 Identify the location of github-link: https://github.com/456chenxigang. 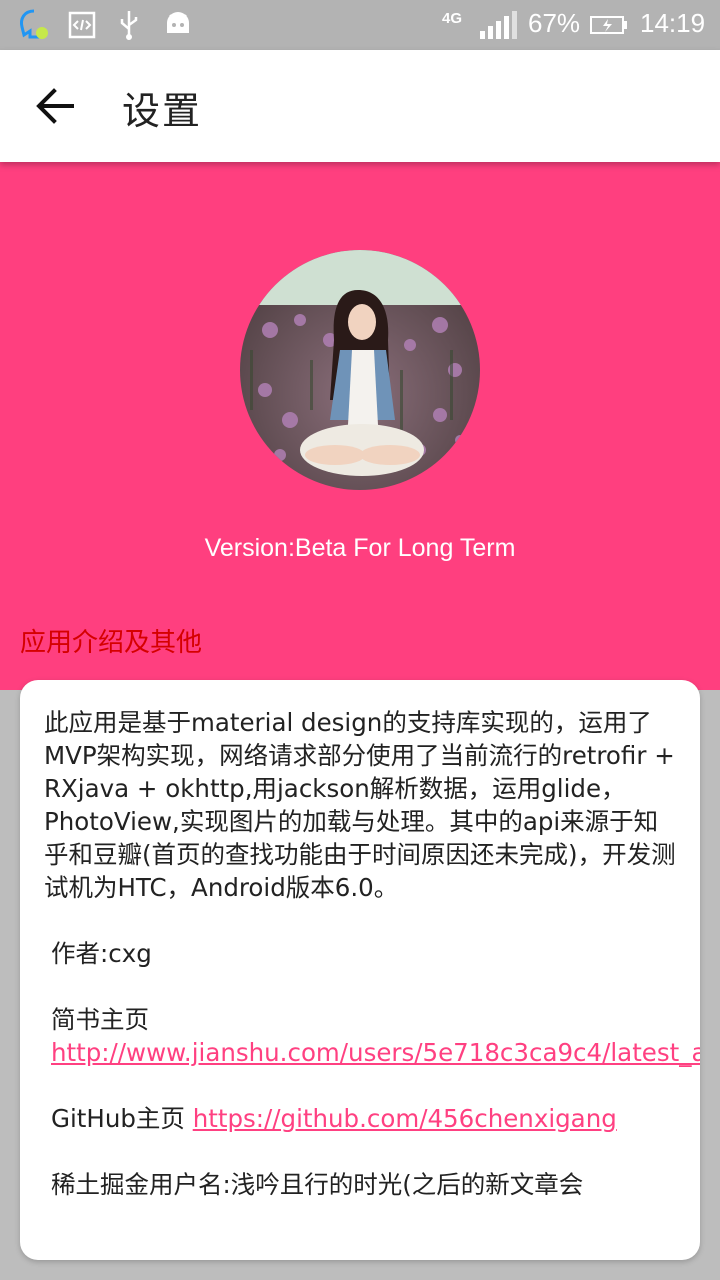
(405, 1118).